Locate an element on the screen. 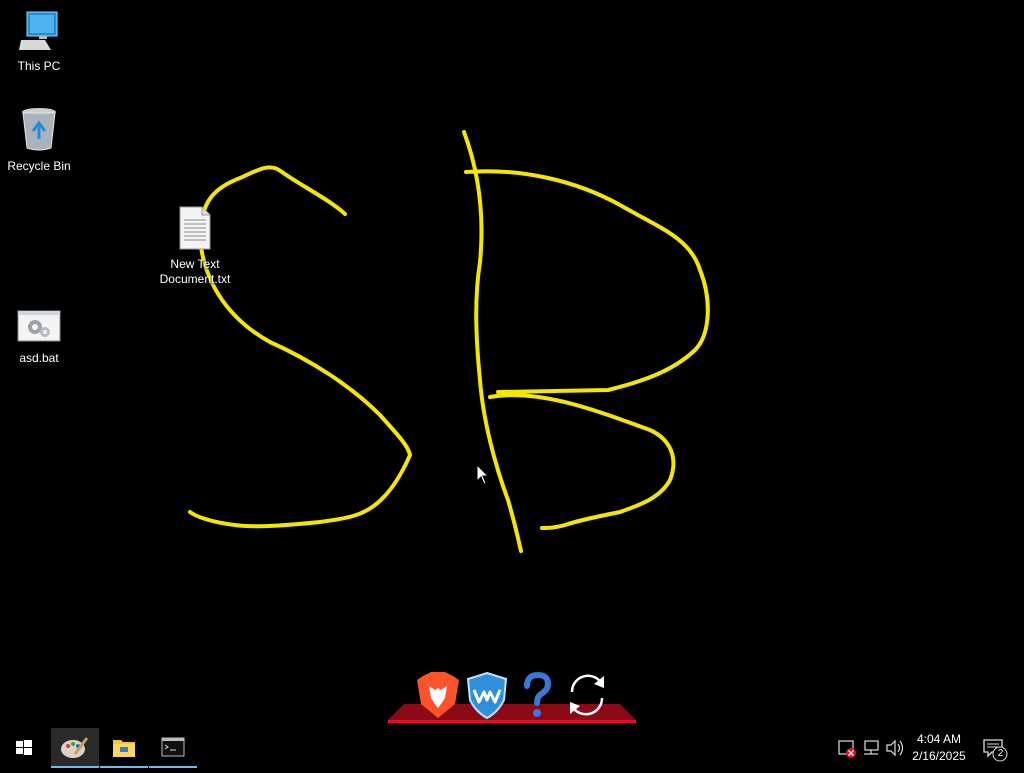 This screenshot has width=1024, height=773. desktop-icon-label: asd.bat is located at coordinates (39, 358).